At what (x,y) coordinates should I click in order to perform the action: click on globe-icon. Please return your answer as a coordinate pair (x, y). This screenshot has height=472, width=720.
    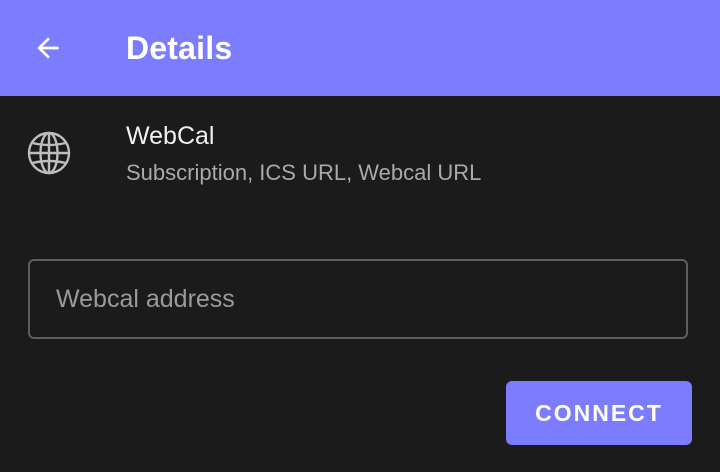
    Looking at the image, I should click on (49, 153).